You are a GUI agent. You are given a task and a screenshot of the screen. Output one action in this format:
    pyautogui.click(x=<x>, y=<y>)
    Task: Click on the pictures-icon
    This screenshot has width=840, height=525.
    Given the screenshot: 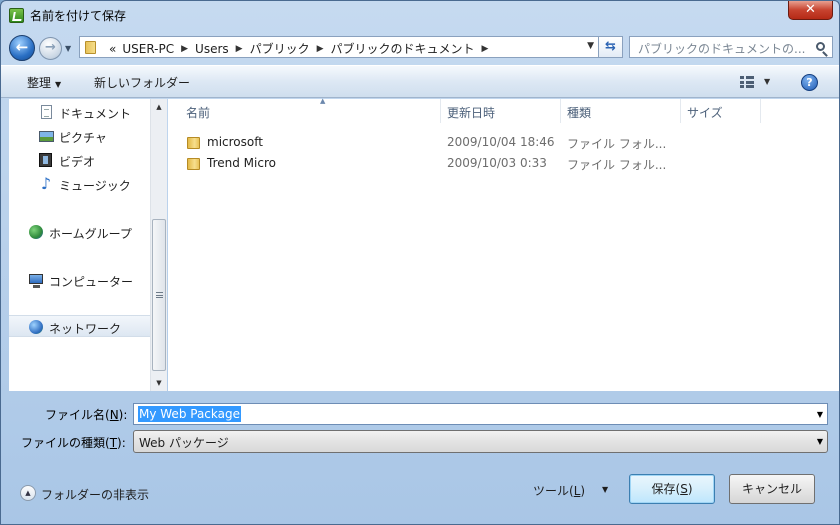 What is the action you would take?
    pyautogui.click(x=46, y=136)
    